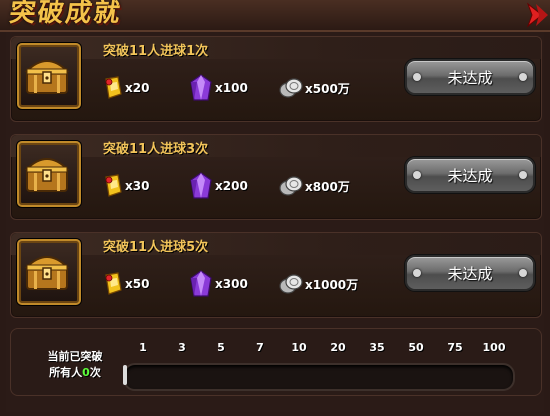  Describe the element at coordinates (455, 347) in the screenshot. I see `progress-tick-label: 75` at that location.